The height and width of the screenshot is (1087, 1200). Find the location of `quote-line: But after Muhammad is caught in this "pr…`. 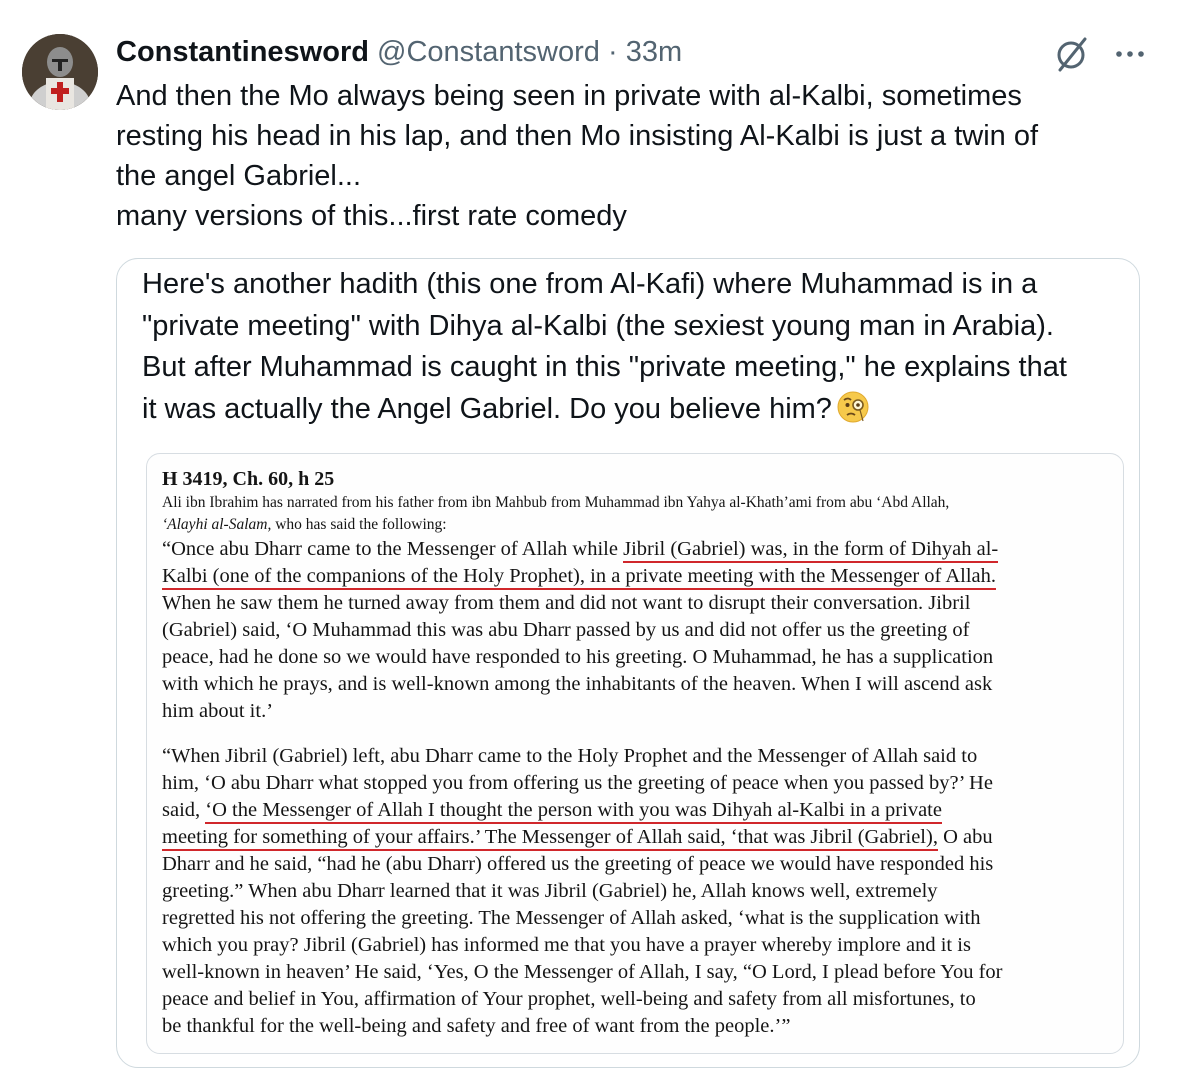

quote-line: But after Muhammad is caught in this "pr… is located at coordinates (604, 367).